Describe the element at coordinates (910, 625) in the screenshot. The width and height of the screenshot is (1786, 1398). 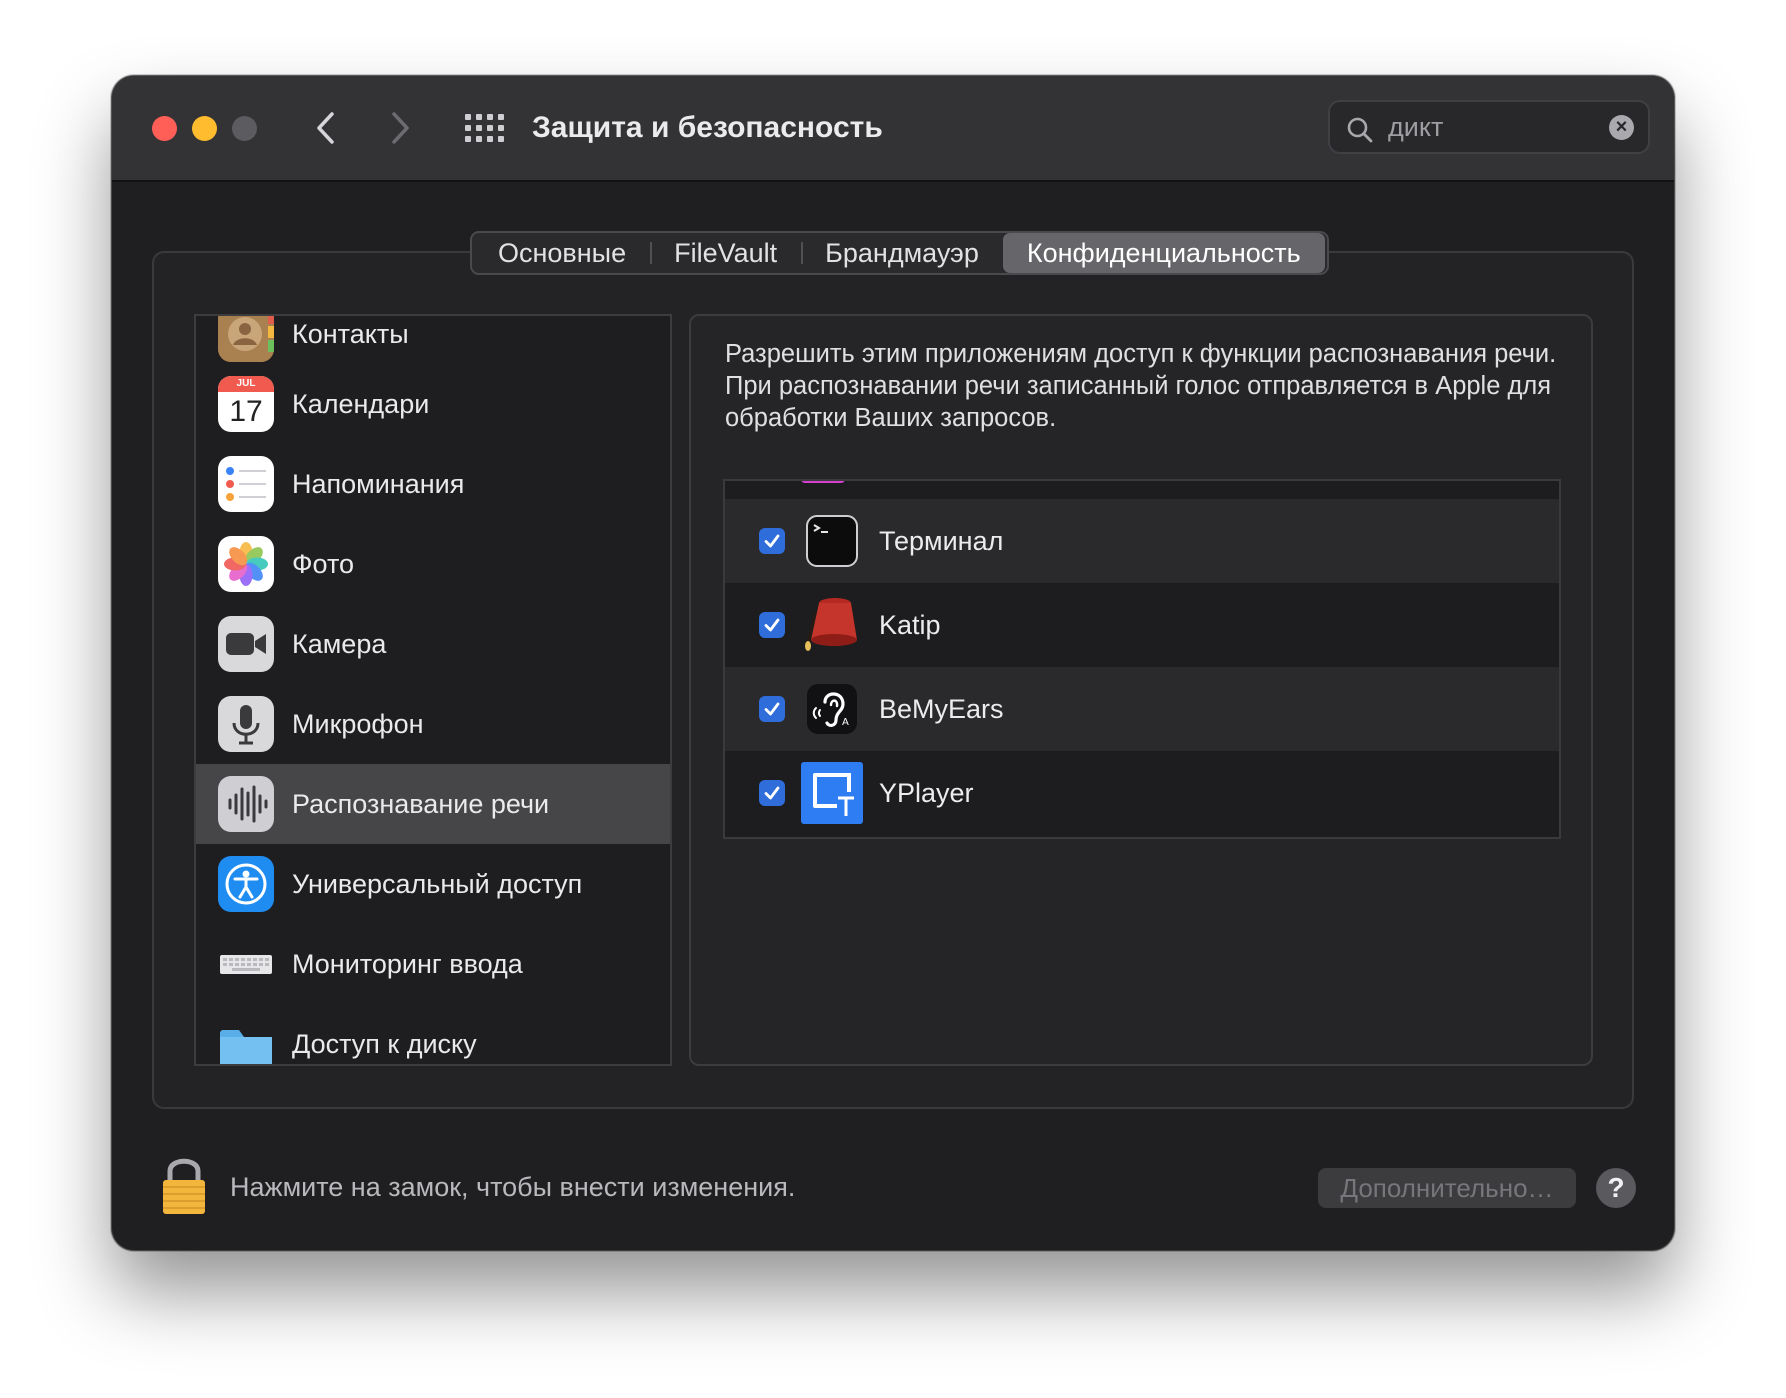
I see `app-name: Katip` at that location.